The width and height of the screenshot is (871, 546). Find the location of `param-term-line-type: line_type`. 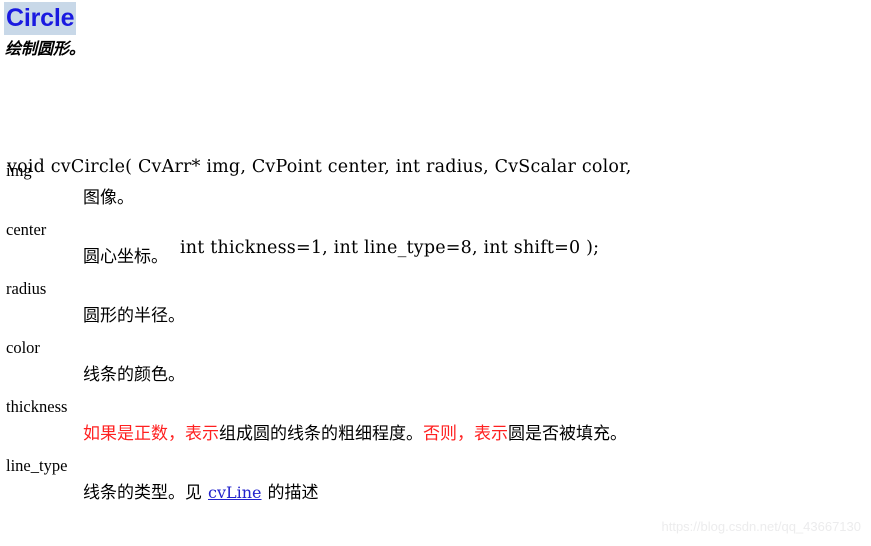

param-term-line-type: line_type is located at coordinates (37, 465).